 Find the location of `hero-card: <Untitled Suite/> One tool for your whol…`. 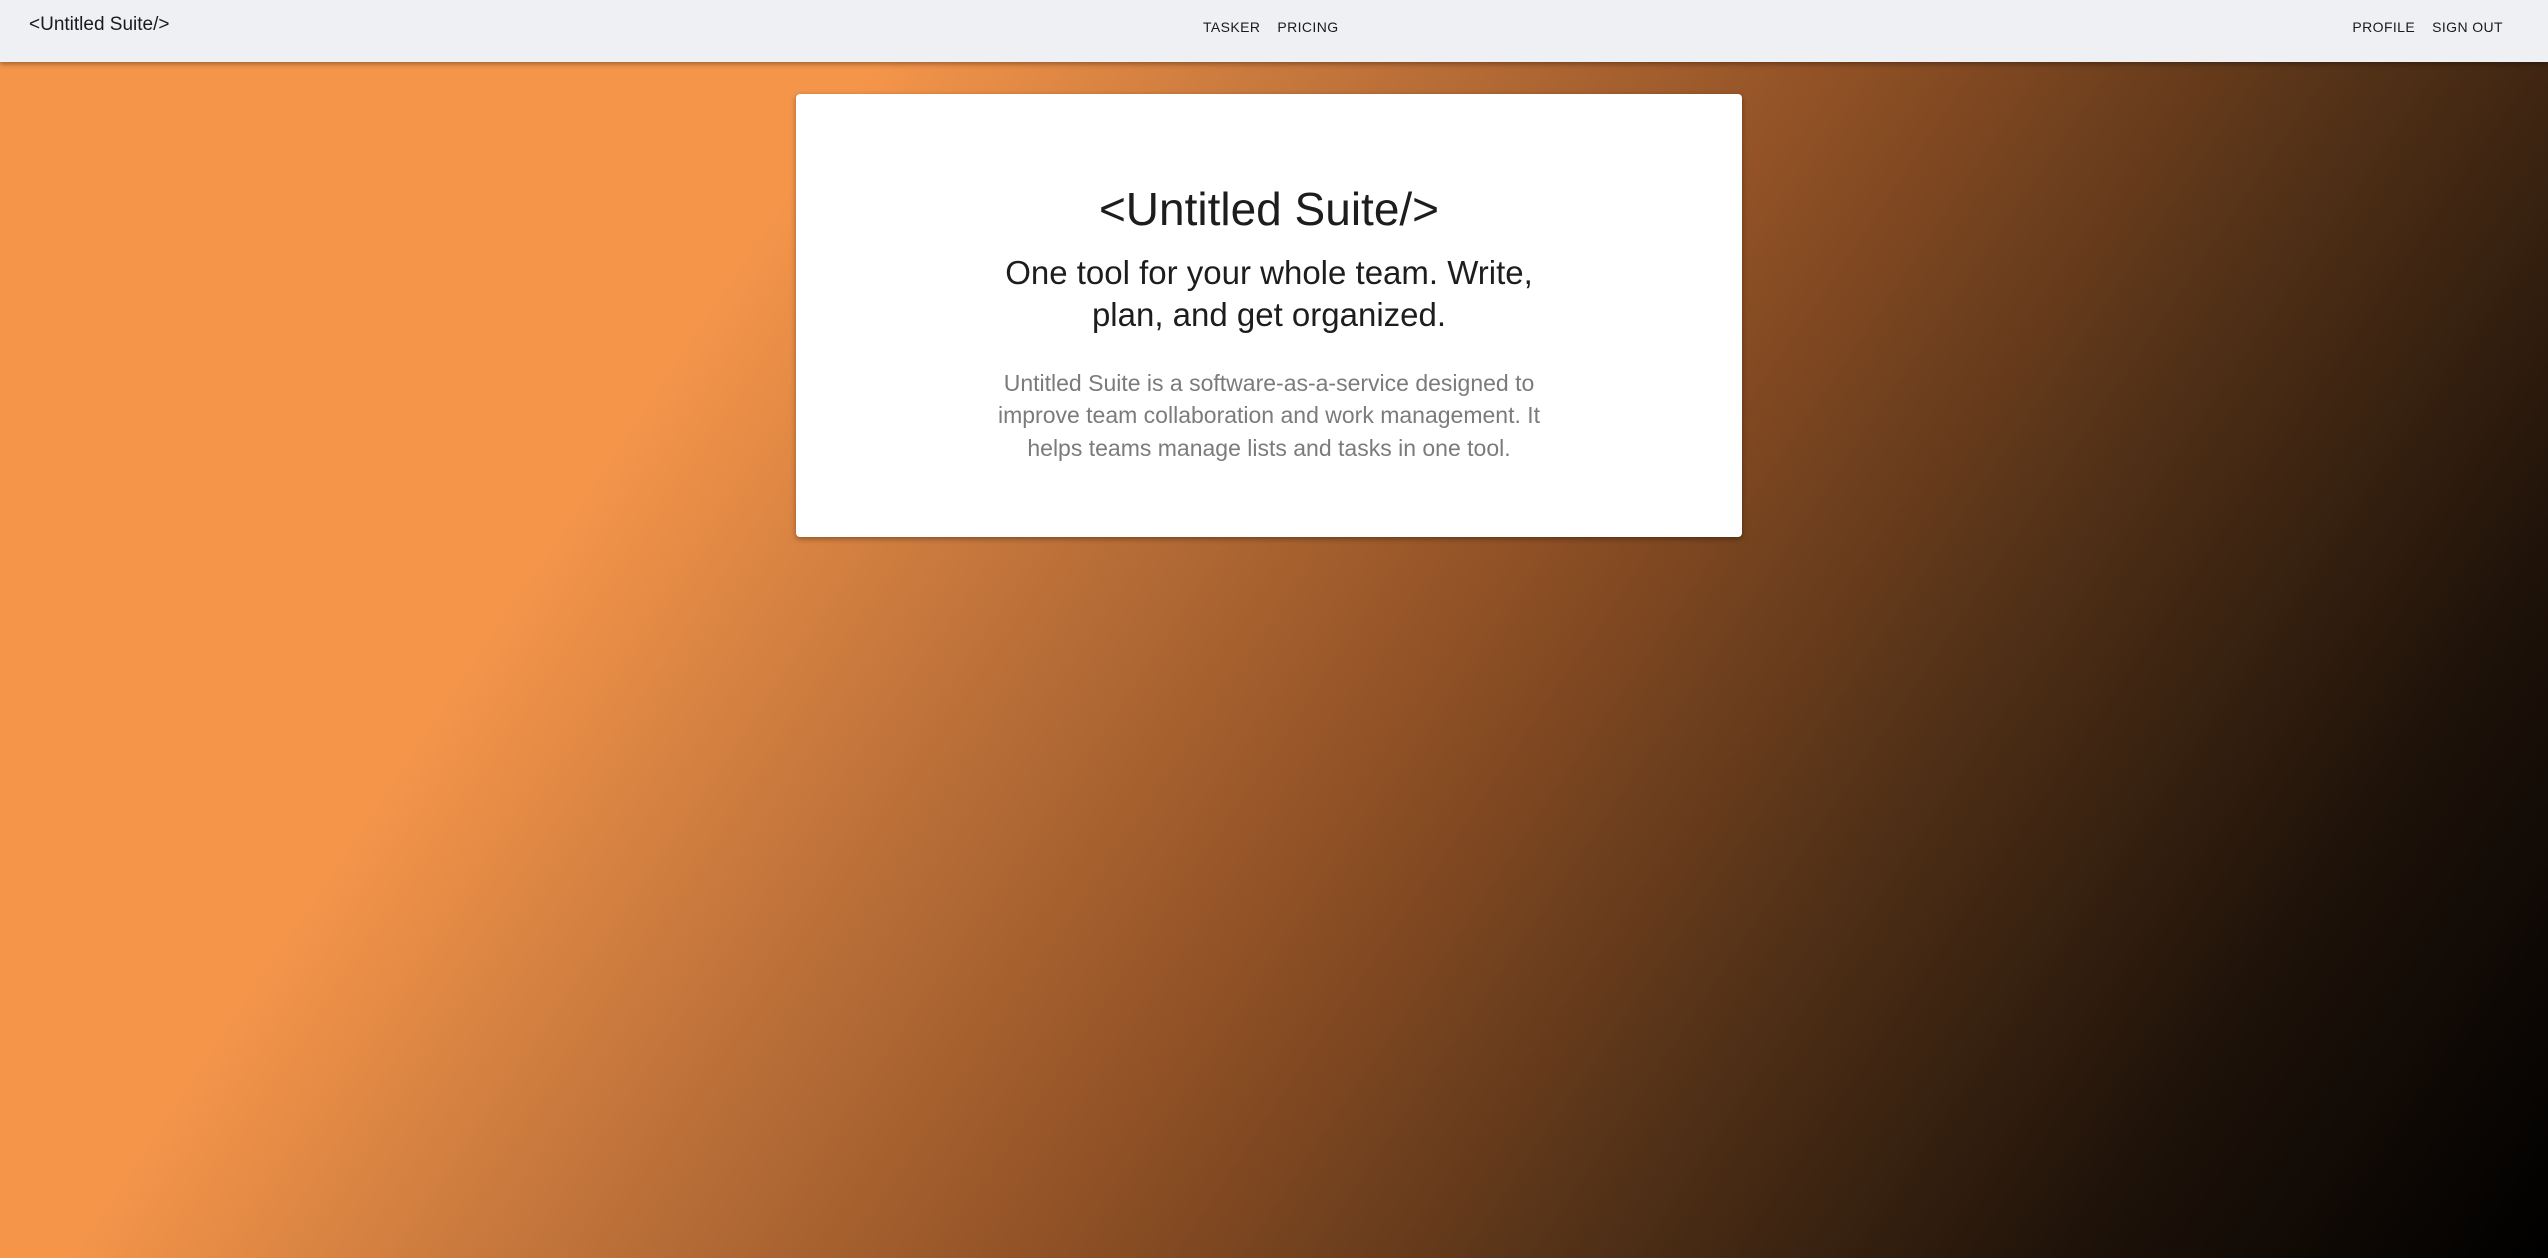

hero-card: <Untitled Suite/> One tool for your whol… is located at coordinates (1269, 315).